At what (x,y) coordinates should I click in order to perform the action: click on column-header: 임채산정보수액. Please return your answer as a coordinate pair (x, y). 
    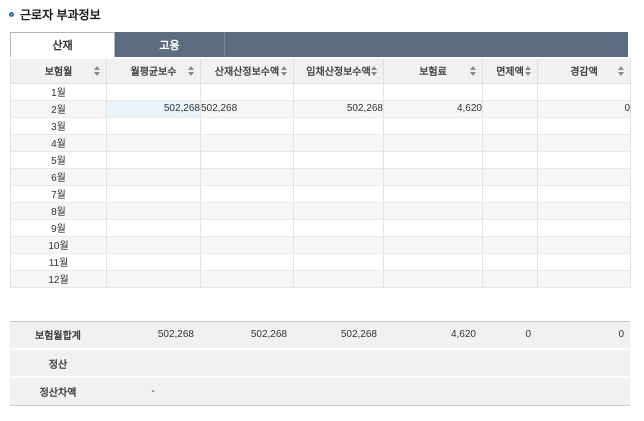
    Looking at the image, I should click on (338, 71).